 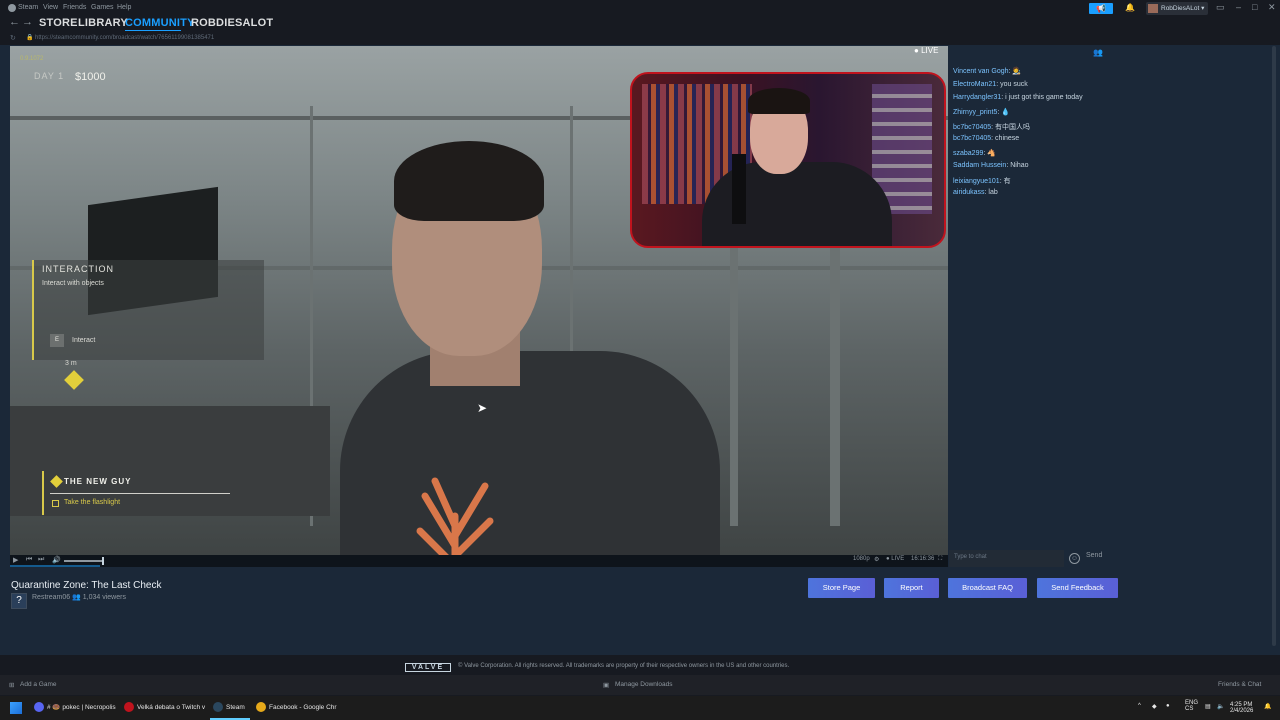 What do you see at coordinates (129, 707) in the screenshot?
I see `app-icon` at bounding box center [129, 707].